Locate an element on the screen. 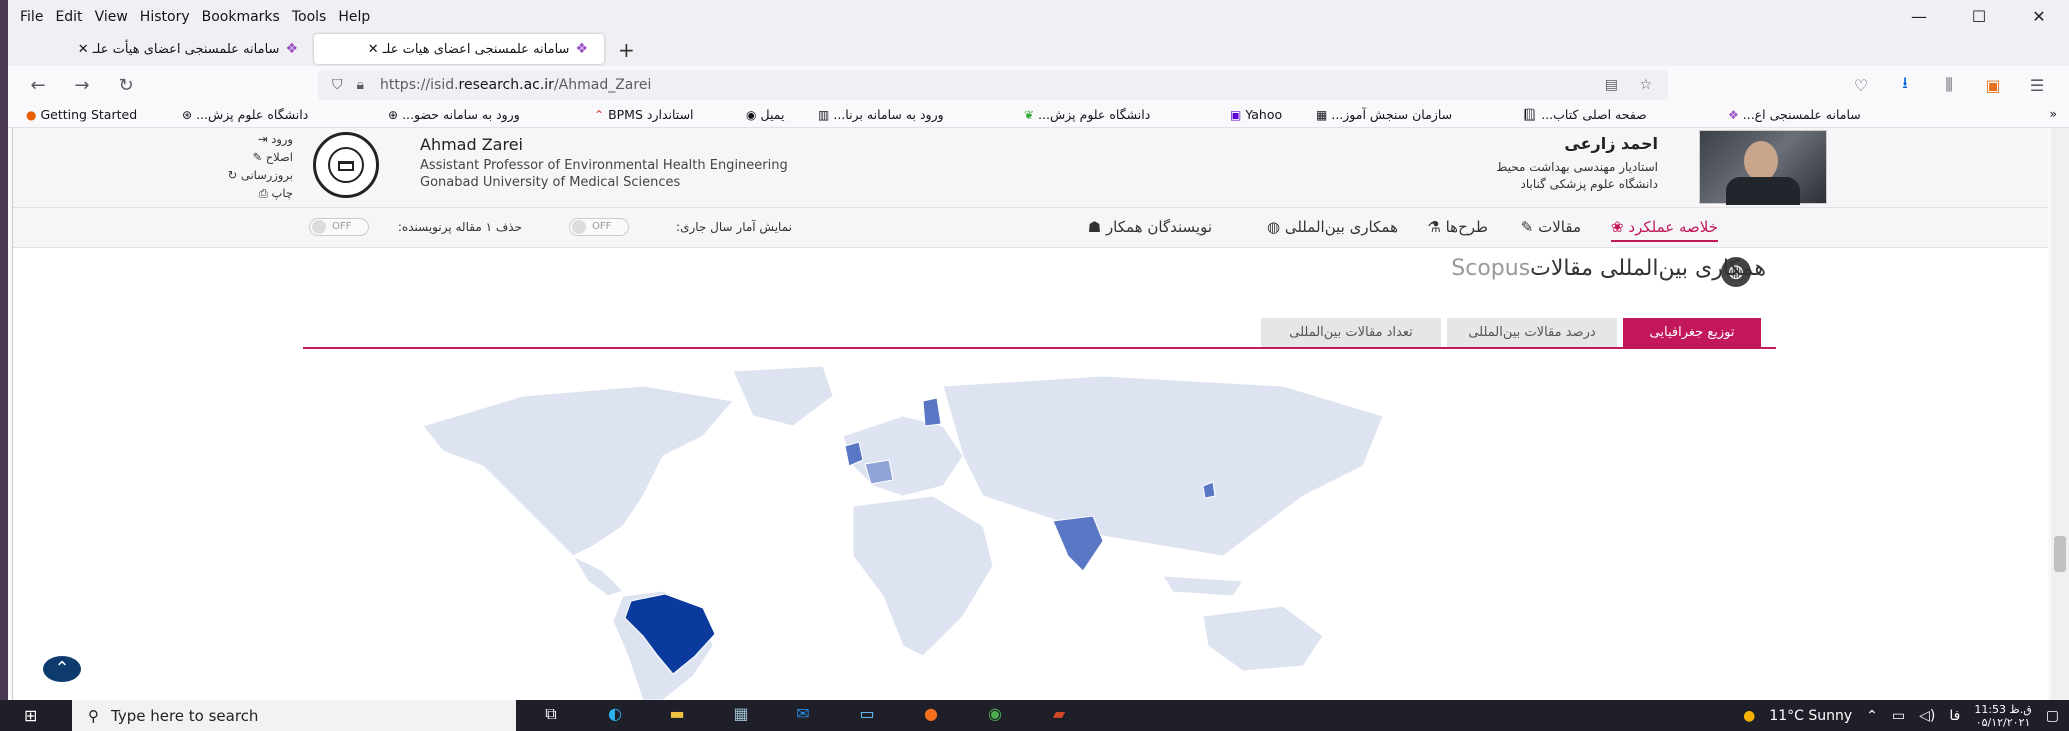  extension-icon: ▣ is located at coordinates (1993, 85).